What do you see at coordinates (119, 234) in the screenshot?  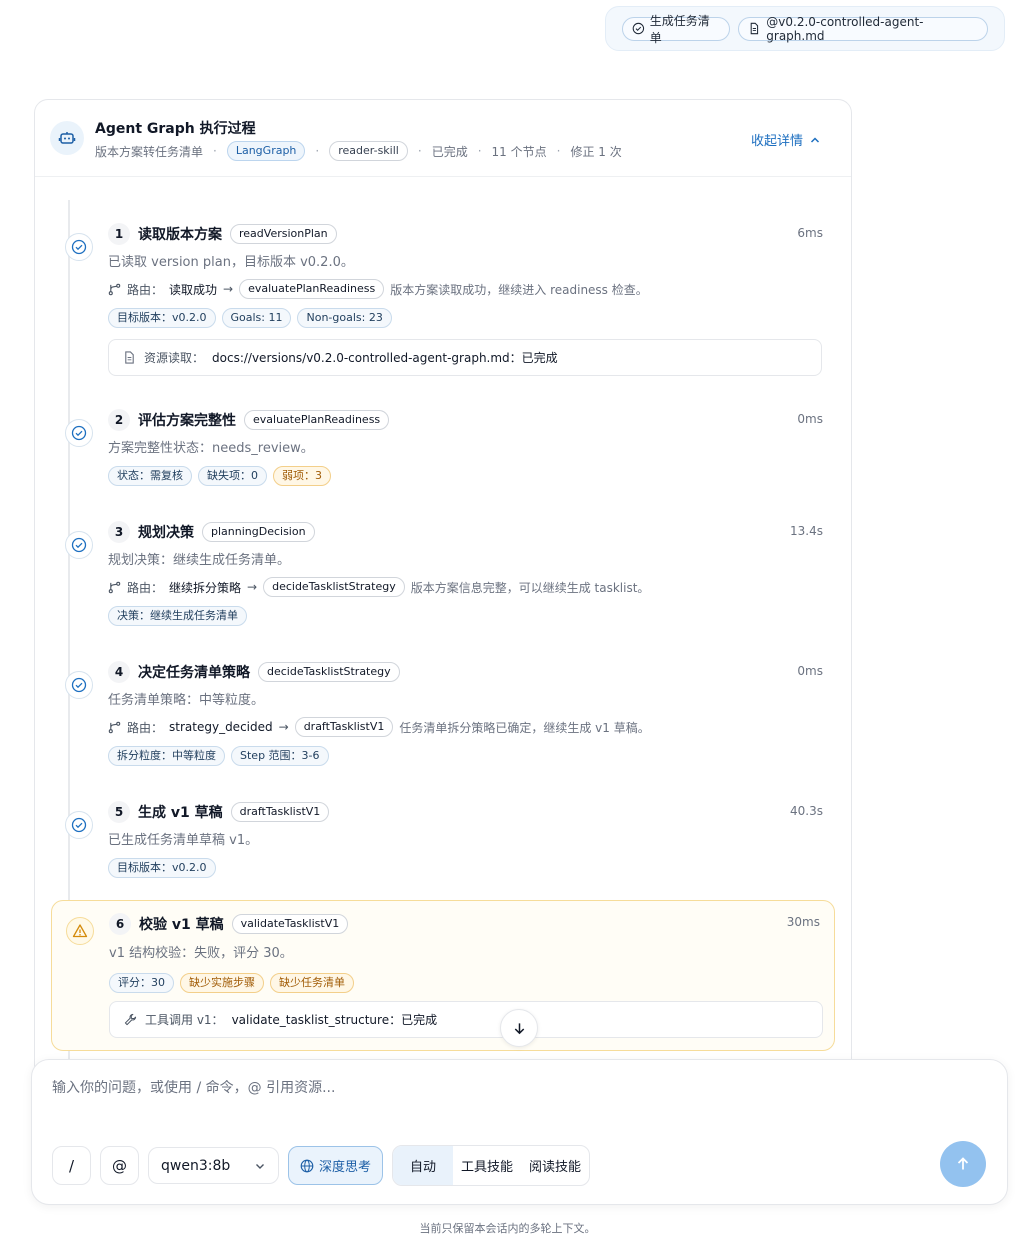 I see `node-number: 1` at bounding box center [119, 234].